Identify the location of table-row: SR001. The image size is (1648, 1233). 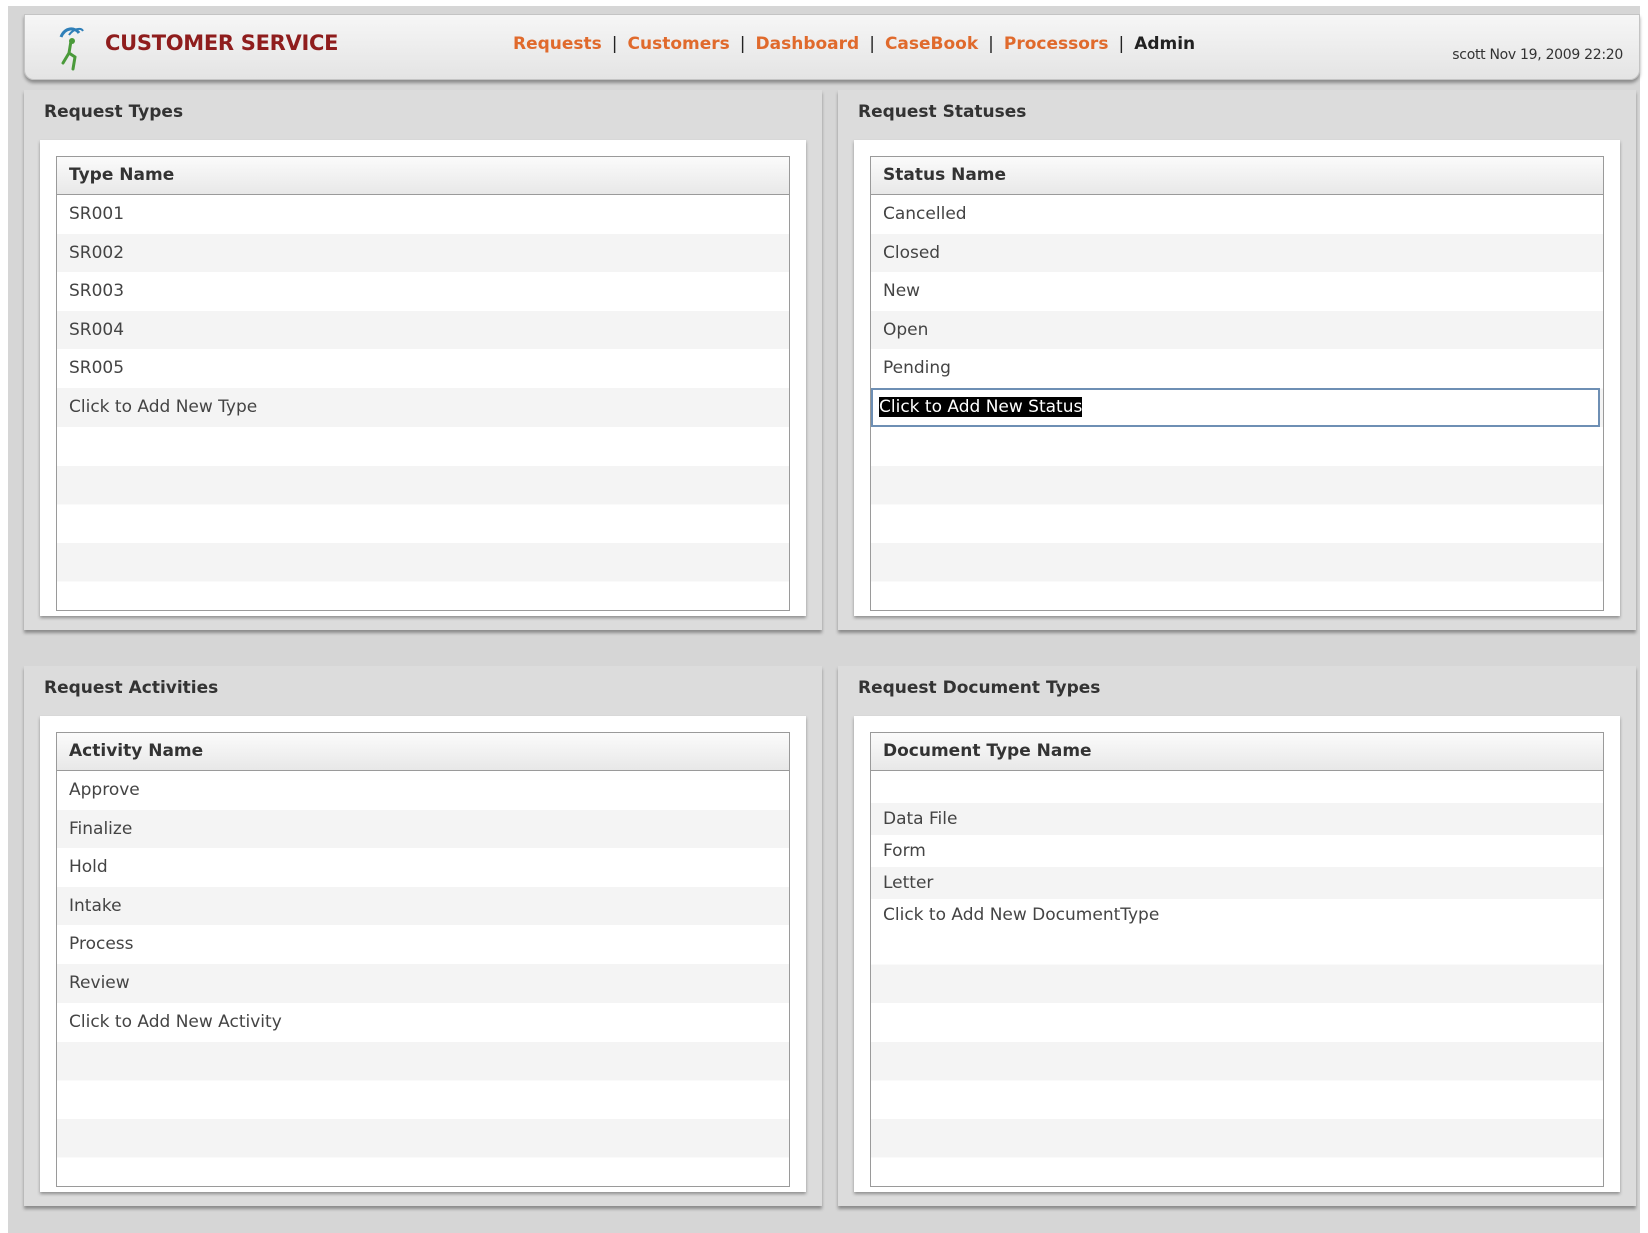
(423, 214).